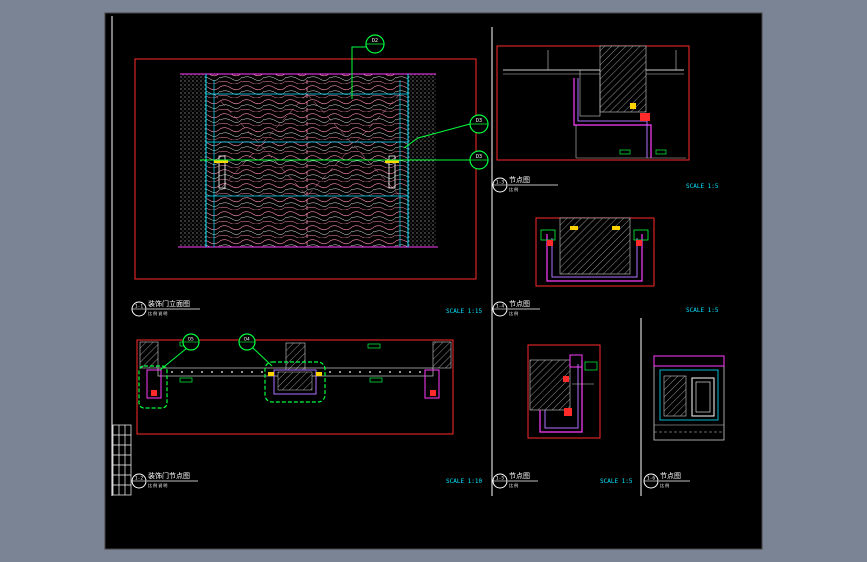  Describe the element at coordinates (664, 485) in the screenshot. I see `title-d4-sub: 比 例` at that location.